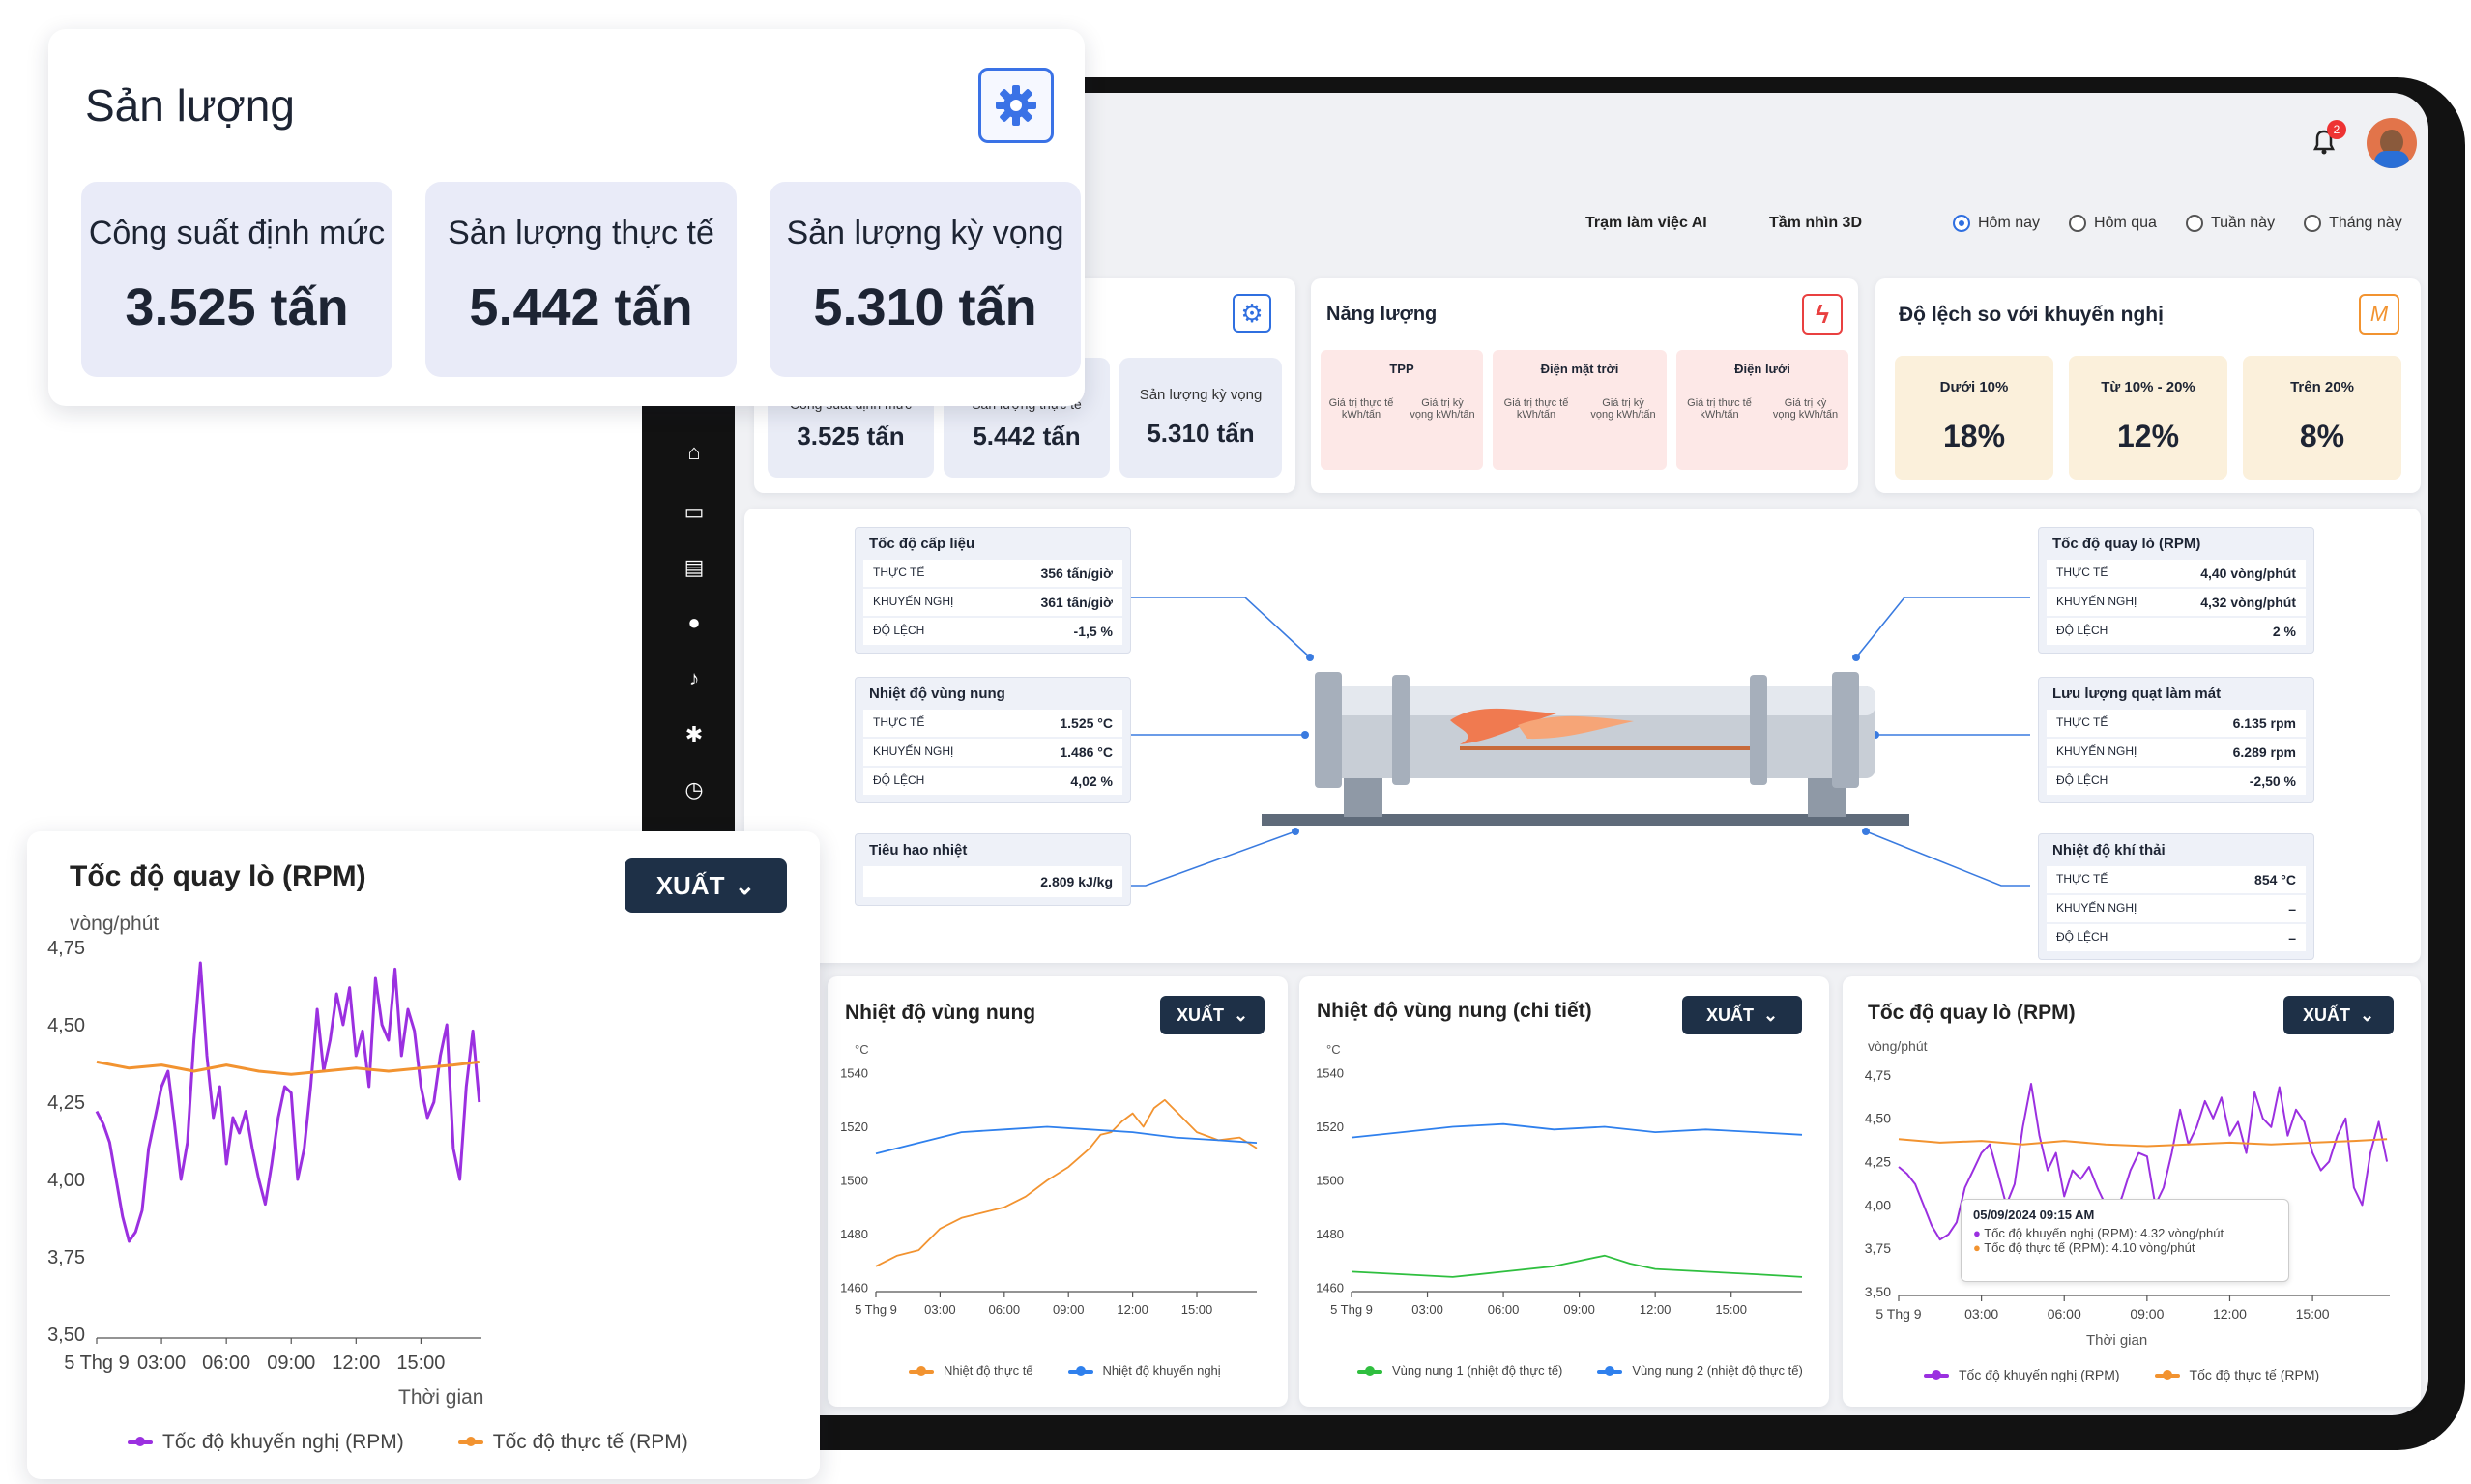 This screenshot has width=2471, height=1484. I want to click on y-tick-label: 3,75, so click(66, 1258).